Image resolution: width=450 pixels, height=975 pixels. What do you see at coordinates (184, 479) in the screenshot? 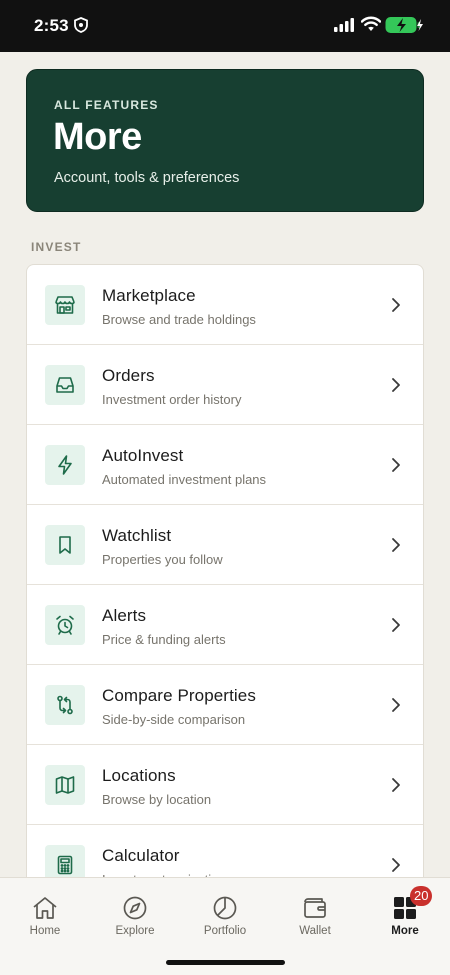
I see `item-subtitle: Automated investment plans` at bounding box center [184, 479].